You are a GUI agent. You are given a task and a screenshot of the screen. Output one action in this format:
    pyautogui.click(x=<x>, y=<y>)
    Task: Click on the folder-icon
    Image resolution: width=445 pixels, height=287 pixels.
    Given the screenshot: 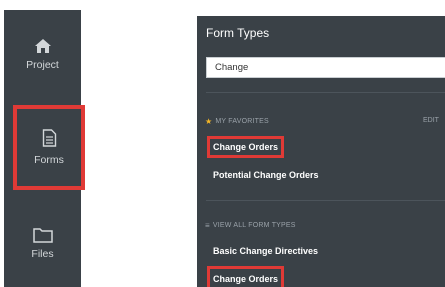 What is the action you would take?
    pyautogui.click(x=42, y=235)
    